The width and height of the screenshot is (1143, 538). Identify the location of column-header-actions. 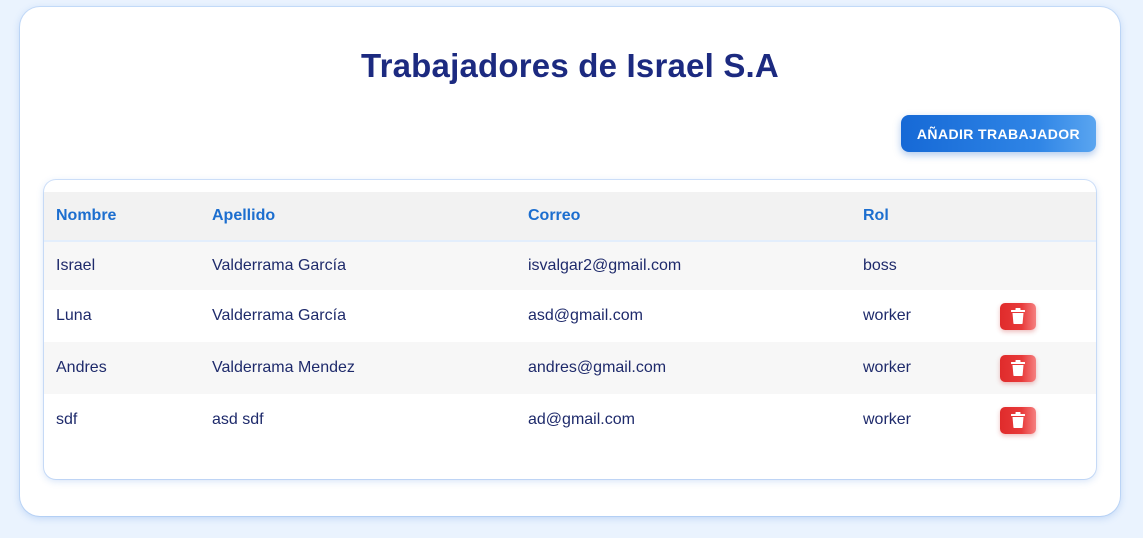
(1042, 217).